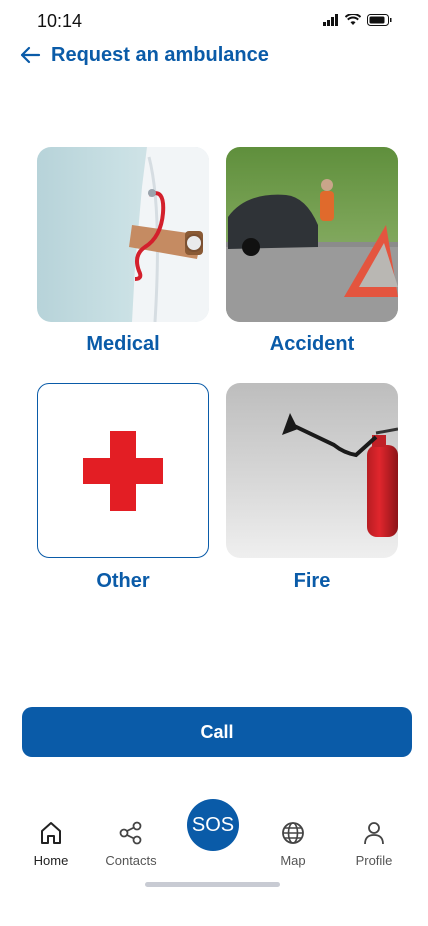 The height and width of the screenshot is (926, 428). I want to click on fire-extinguisher-photo, so click(312, 470).